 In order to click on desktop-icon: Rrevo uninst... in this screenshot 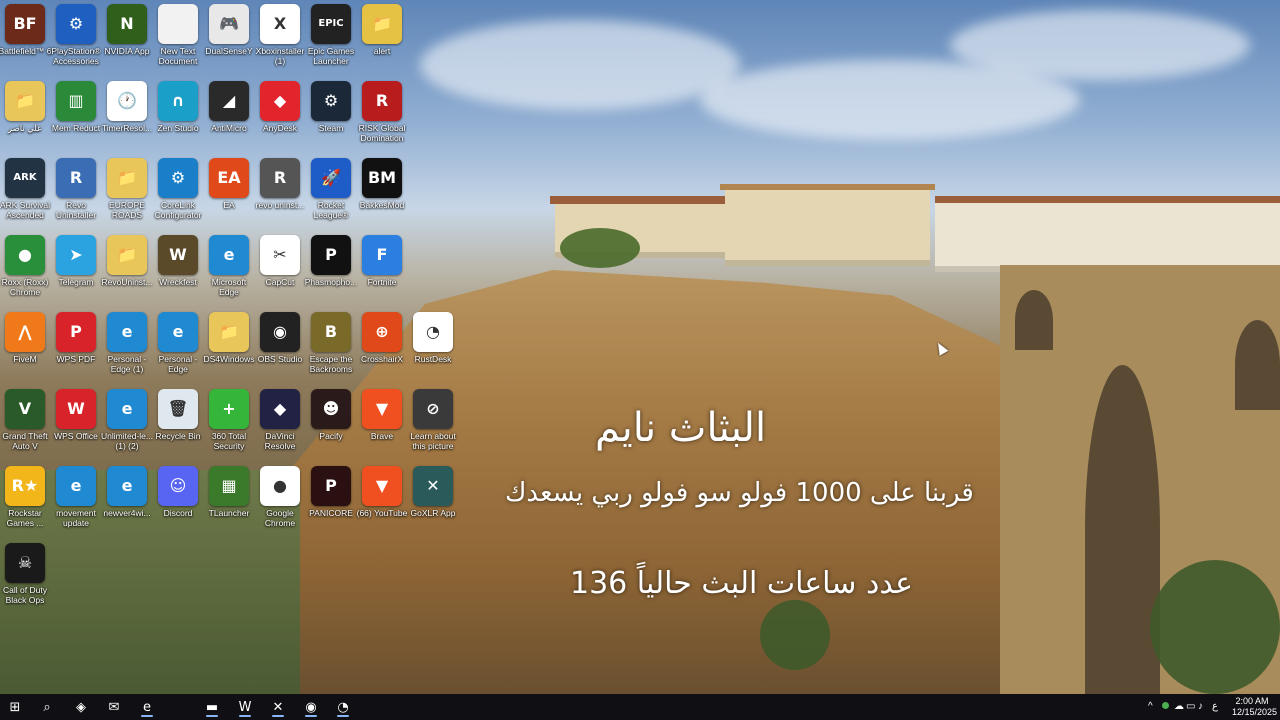, I will do `click(280, 194)`.